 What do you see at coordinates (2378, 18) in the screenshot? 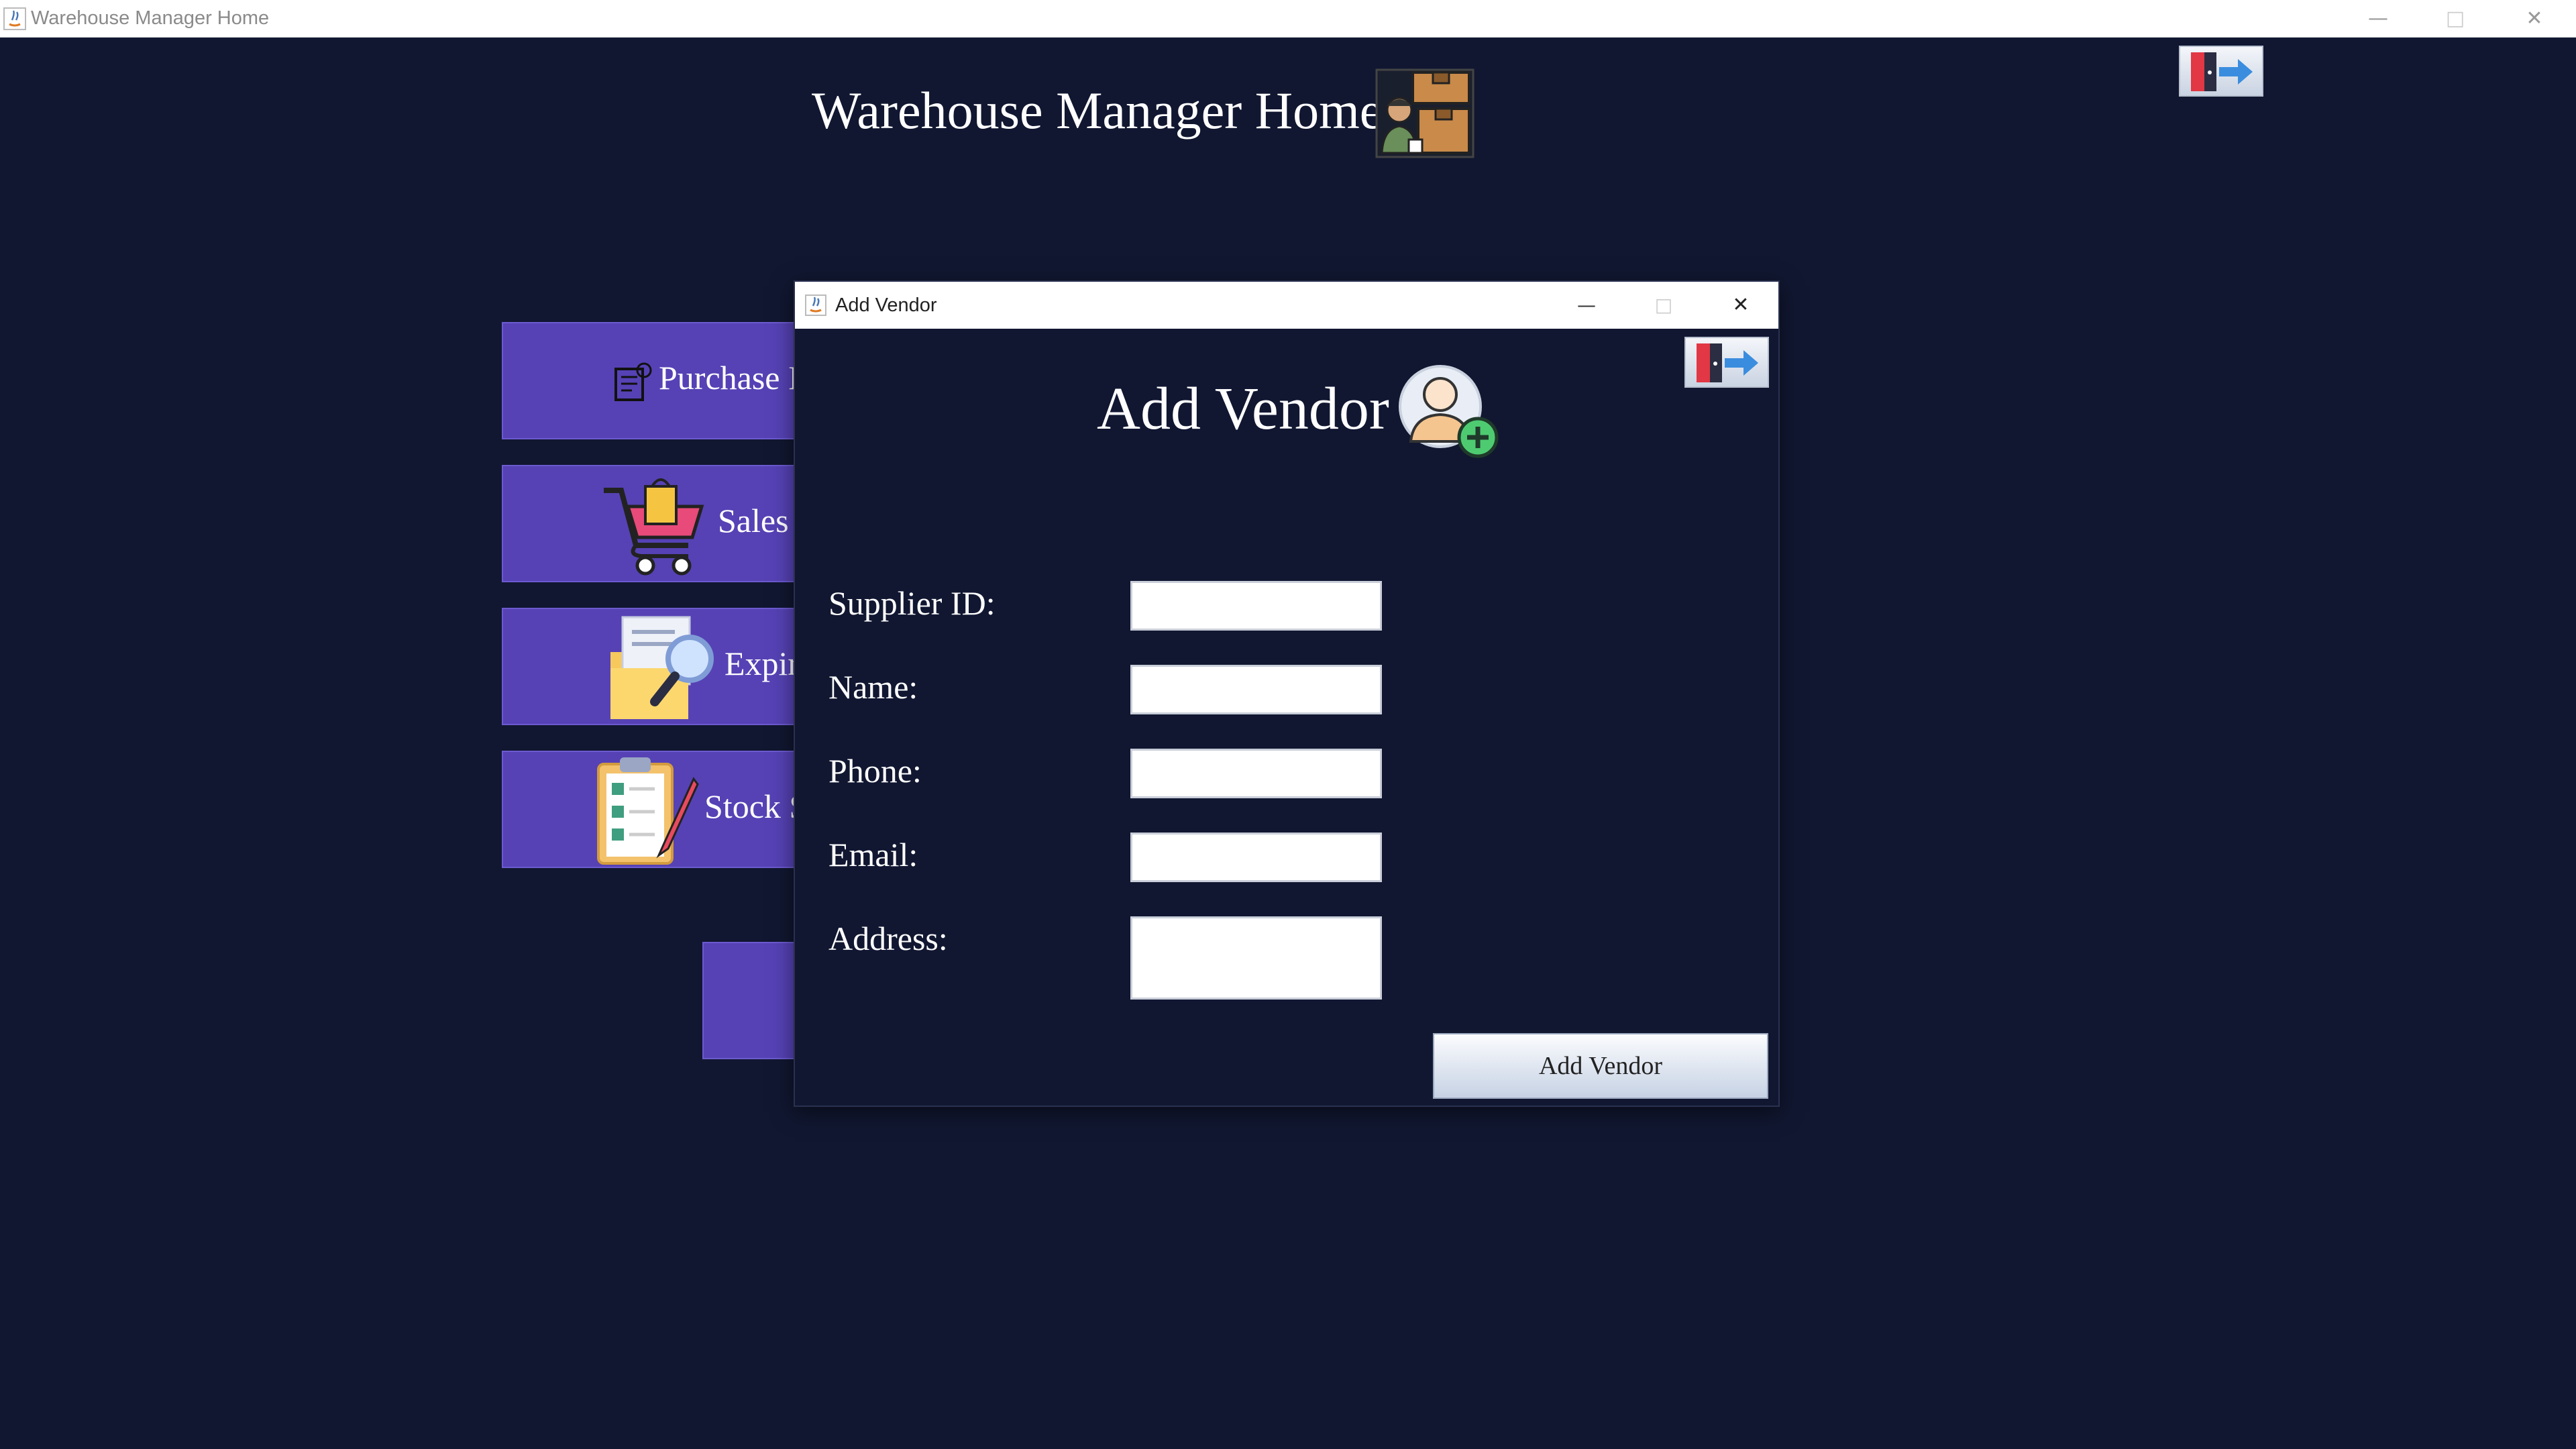
I see `minimize-button: —` at bounding box center [2378, 18].